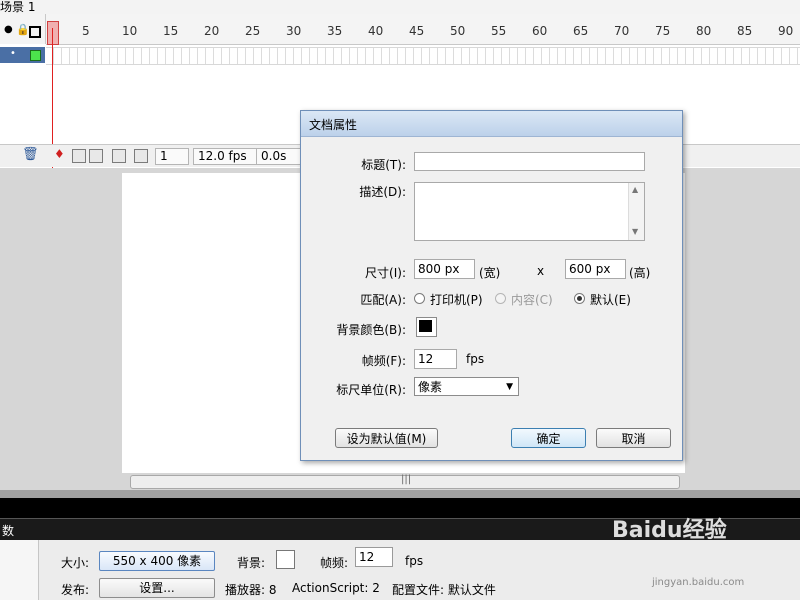 Image resolution: width=800 pixels, height=600 pixels. Describe the element at coordinates (419, 298) in the screenshot. I see `match-printer-radio` at that location.